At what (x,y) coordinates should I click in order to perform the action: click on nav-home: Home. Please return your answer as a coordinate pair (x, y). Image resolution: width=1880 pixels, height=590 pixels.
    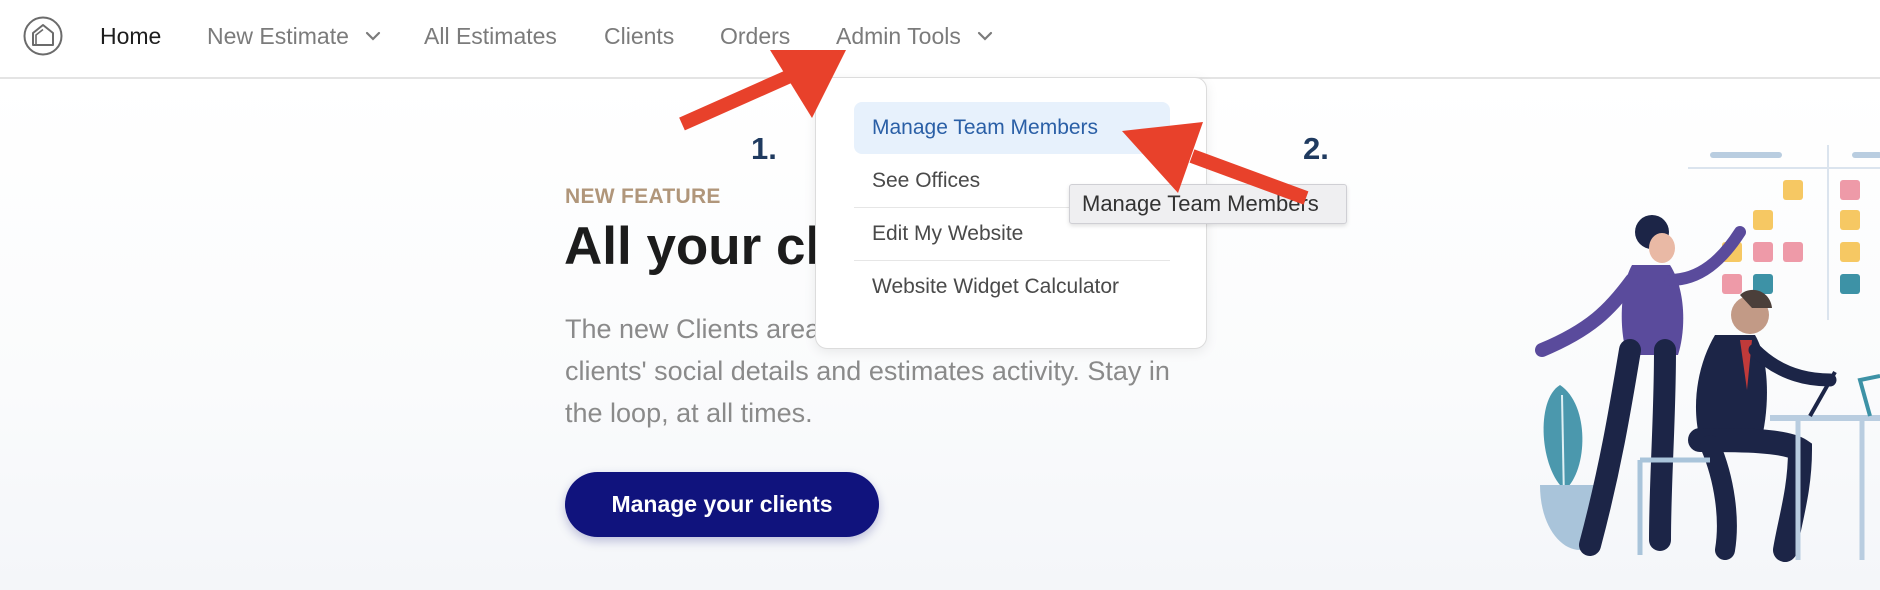
    Looking at the image, I should click on (130, 36).